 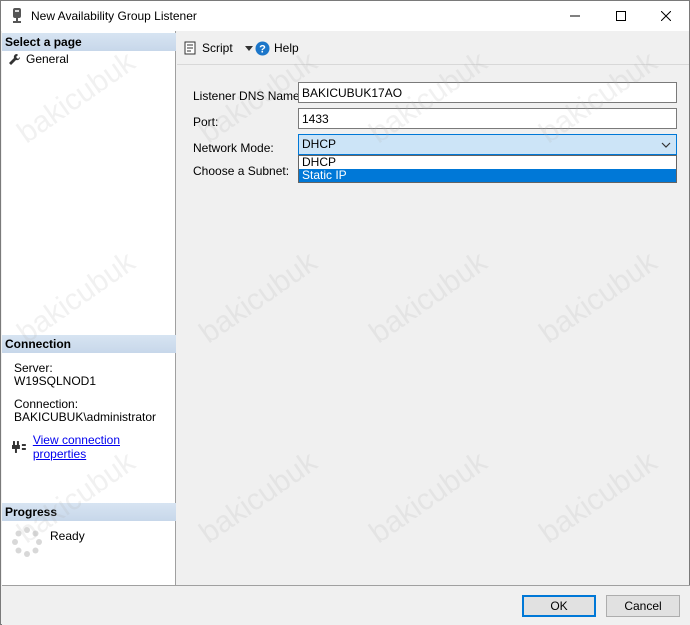 What do you see at coordinates (233, 148) in the screenshot?
I see `network-mode-label: Network Mode:` at bounding box center [233, 148].